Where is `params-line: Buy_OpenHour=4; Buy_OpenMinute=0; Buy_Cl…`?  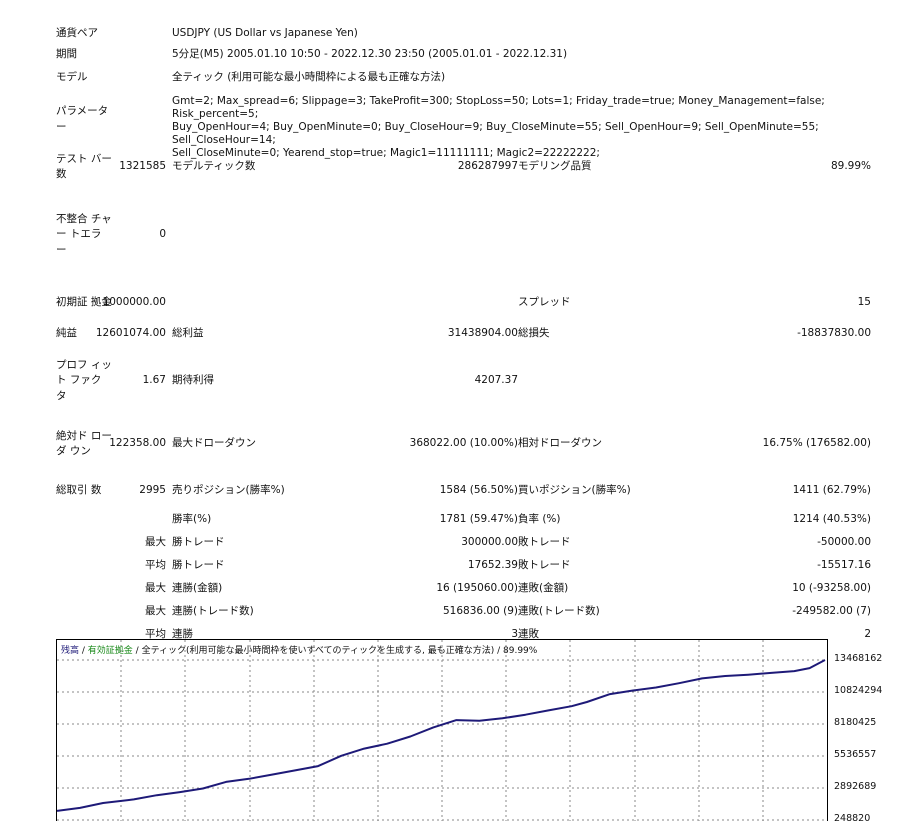
params-line: Buy_OpenHour=4; Buy_OpenMinute=0; Buy_Cl… is located at coordinates (495, 133).